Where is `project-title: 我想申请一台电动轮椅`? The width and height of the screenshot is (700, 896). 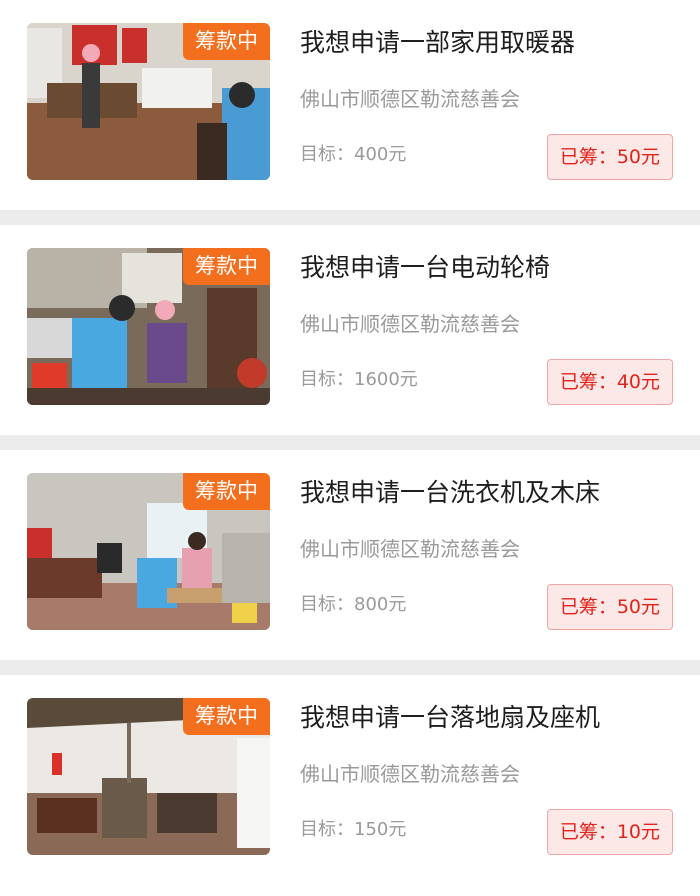
project-title: 我想申请一台电动轮椅 is located at coordinates (425, 268).